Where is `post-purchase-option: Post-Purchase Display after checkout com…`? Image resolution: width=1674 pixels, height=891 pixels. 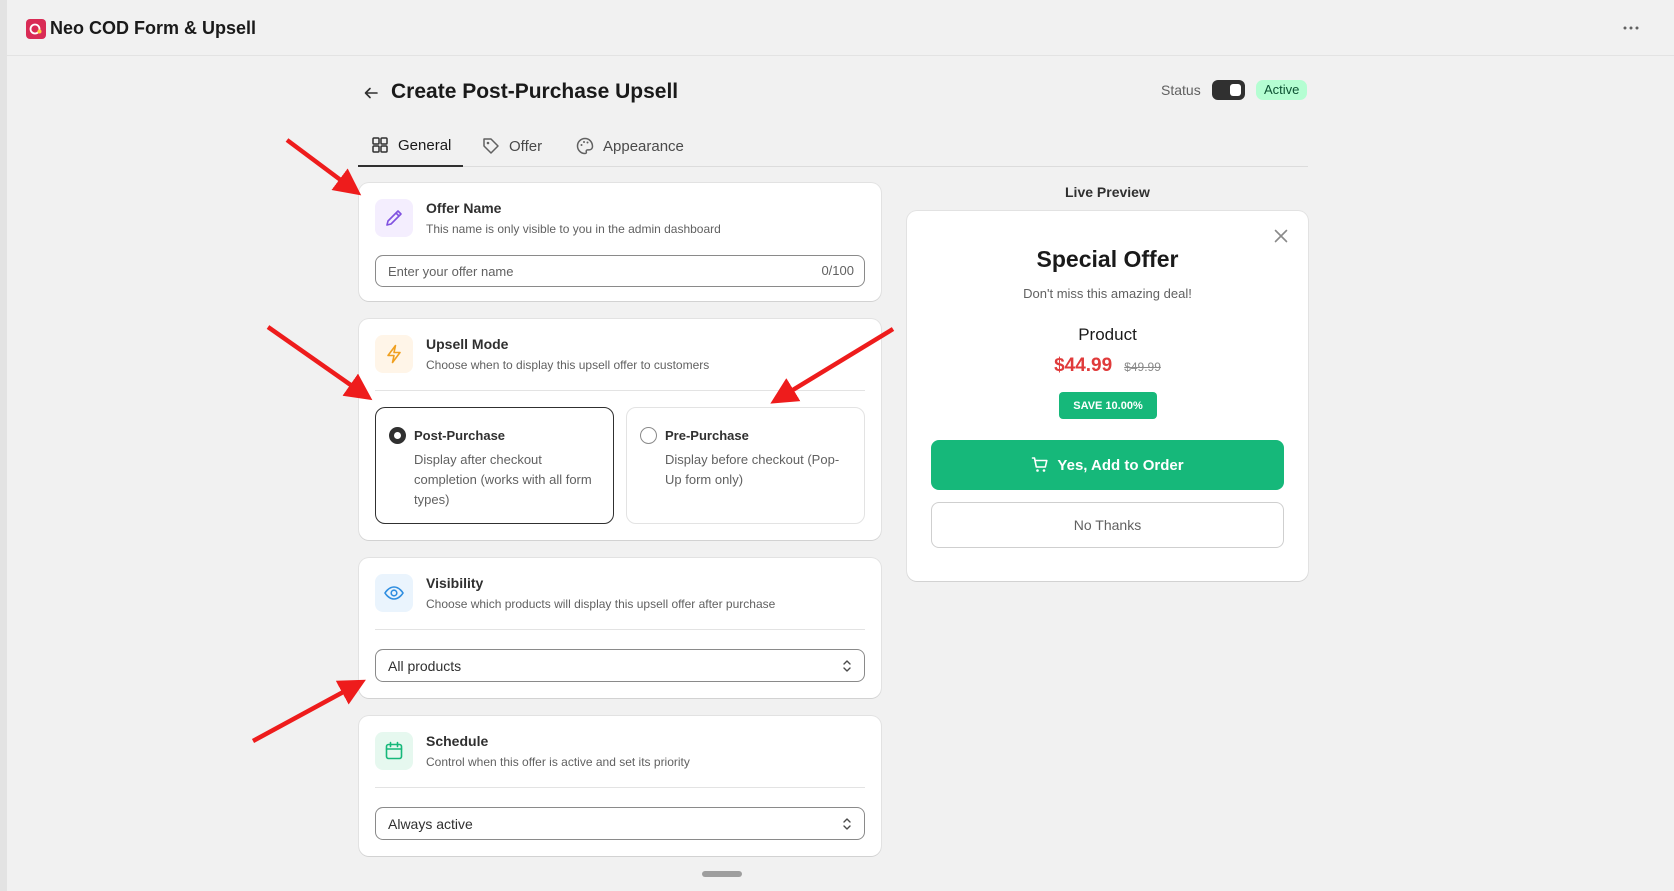
post-purchase-option: Post-Purchase Display after checkout com… is located at coordinates (494, 465).